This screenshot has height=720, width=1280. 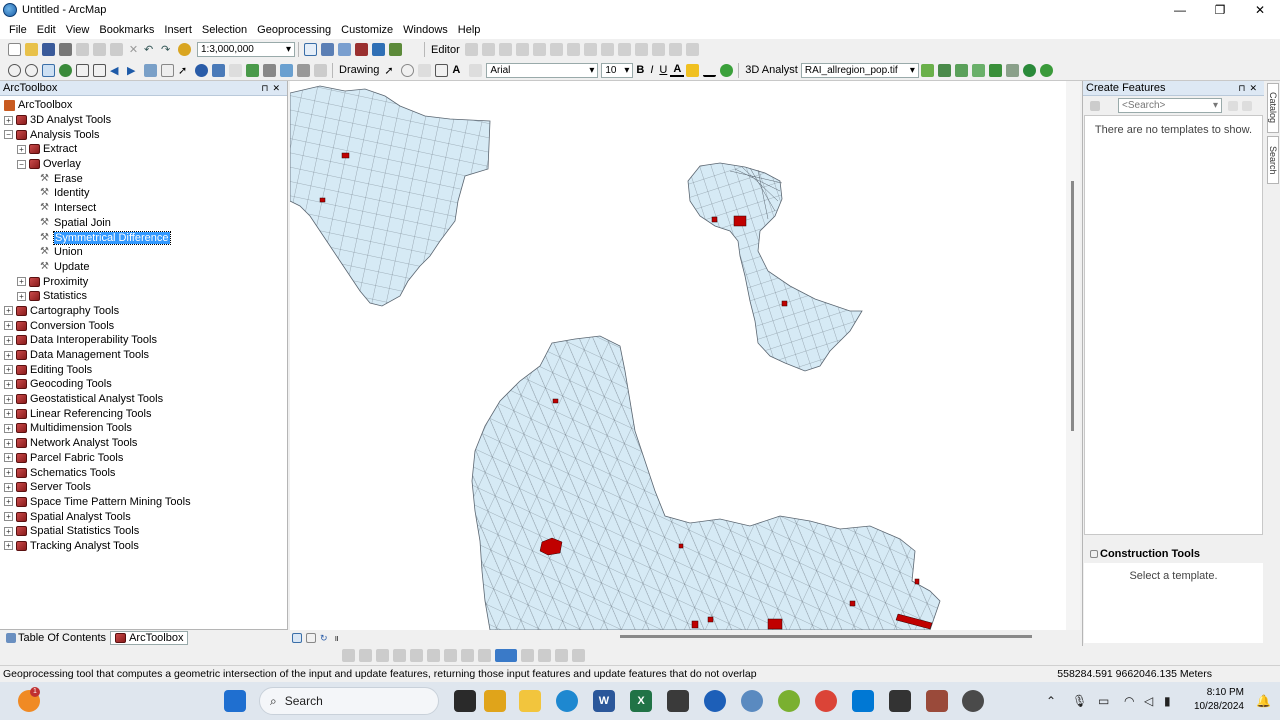 What do you see at coordinates (425, 70) in the screenshot?
I see `zoom-to-selected-elements-icon` at bounding box center [425, 70].